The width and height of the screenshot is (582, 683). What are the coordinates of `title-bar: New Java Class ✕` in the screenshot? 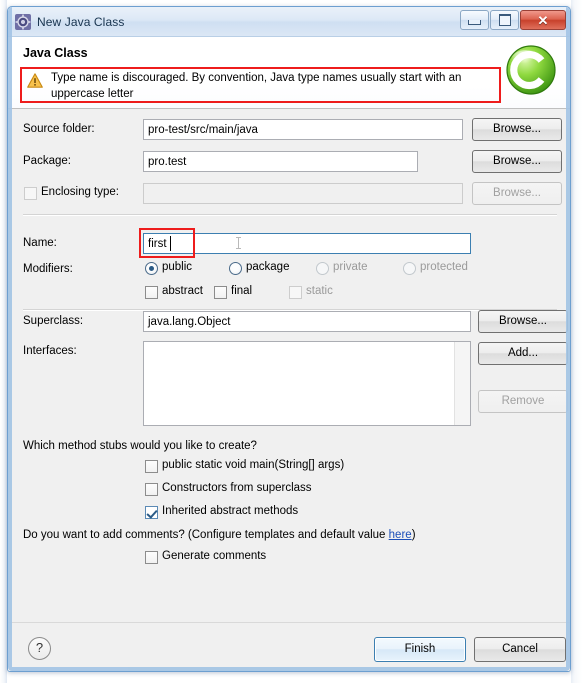 It's located at (289, 22).